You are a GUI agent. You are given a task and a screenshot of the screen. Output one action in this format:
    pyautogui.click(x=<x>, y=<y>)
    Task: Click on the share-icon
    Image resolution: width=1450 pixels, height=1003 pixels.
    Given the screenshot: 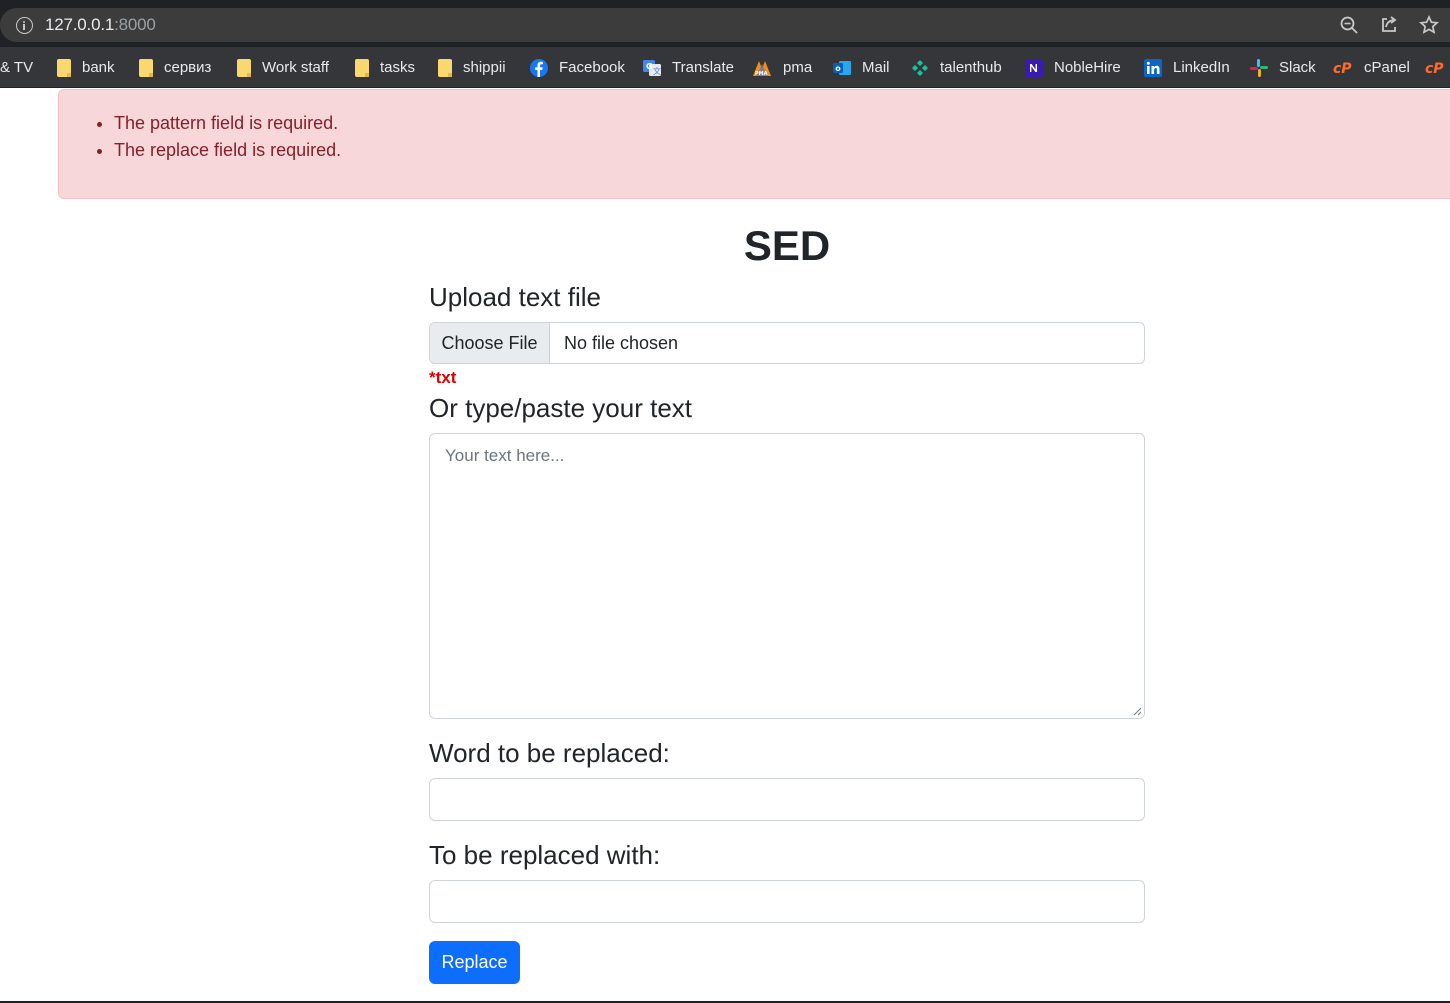 What is the action you would take?
    pyautogui.click(x=1389, y=25)
    